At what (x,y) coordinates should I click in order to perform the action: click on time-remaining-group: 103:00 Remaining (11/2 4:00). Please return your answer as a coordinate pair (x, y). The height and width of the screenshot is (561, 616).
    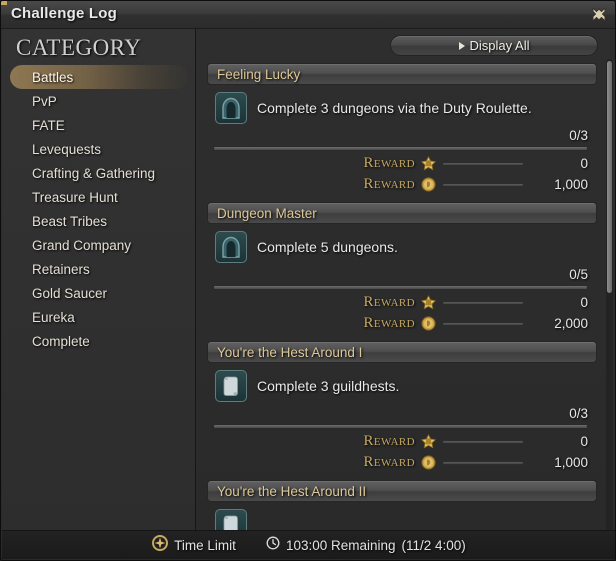
    Looking at the image, I should click on (366, 545).